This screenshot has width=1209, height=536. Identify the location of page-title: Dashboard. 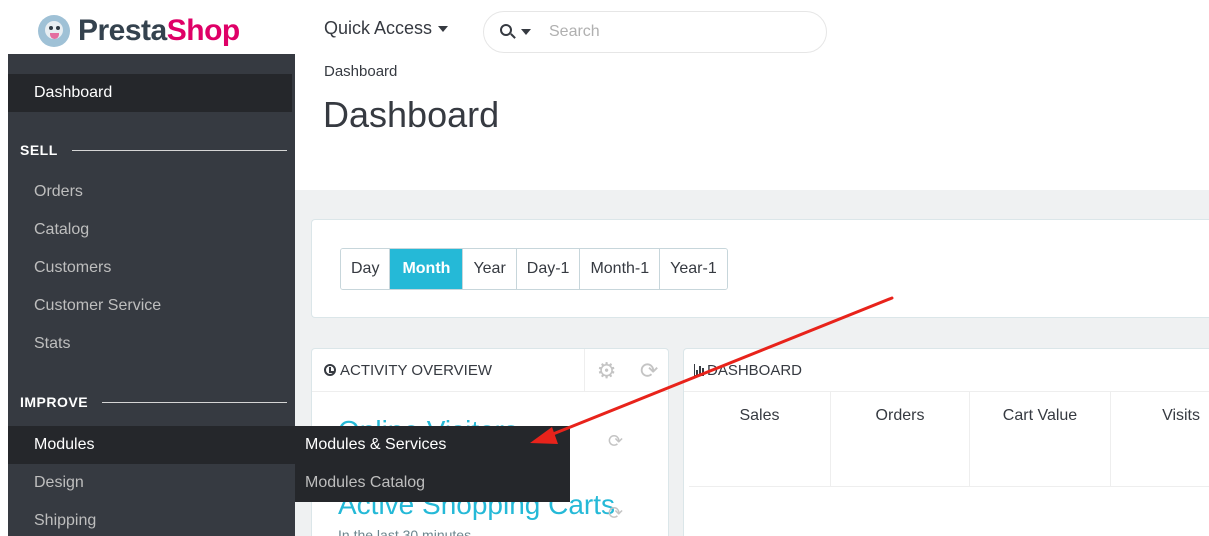
(411, 114).